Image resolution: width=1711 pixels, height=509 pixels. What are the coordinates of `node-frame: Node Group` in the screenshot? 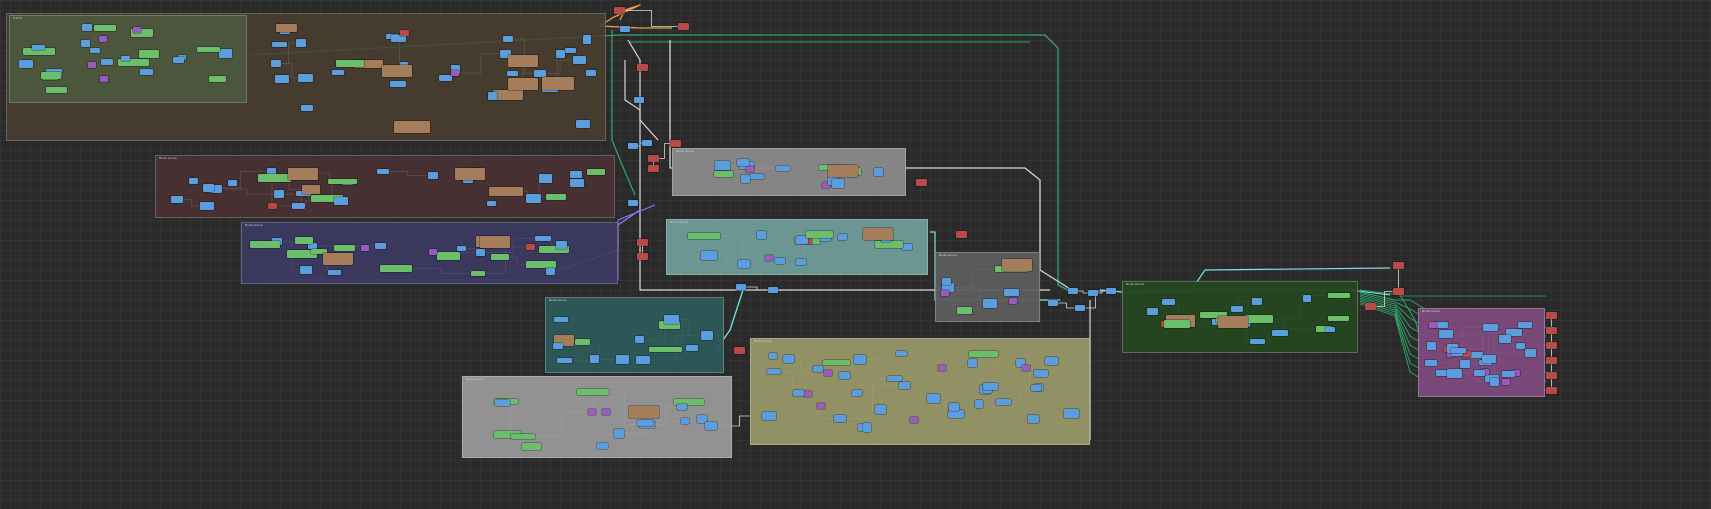 It's located at (385, 186).